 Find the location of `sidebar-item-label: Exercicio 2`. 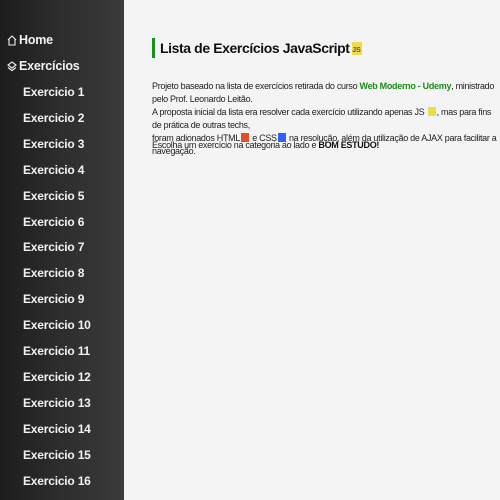

sidebar-item-label: Exercicio 2 is located at coordinates (54, 117).